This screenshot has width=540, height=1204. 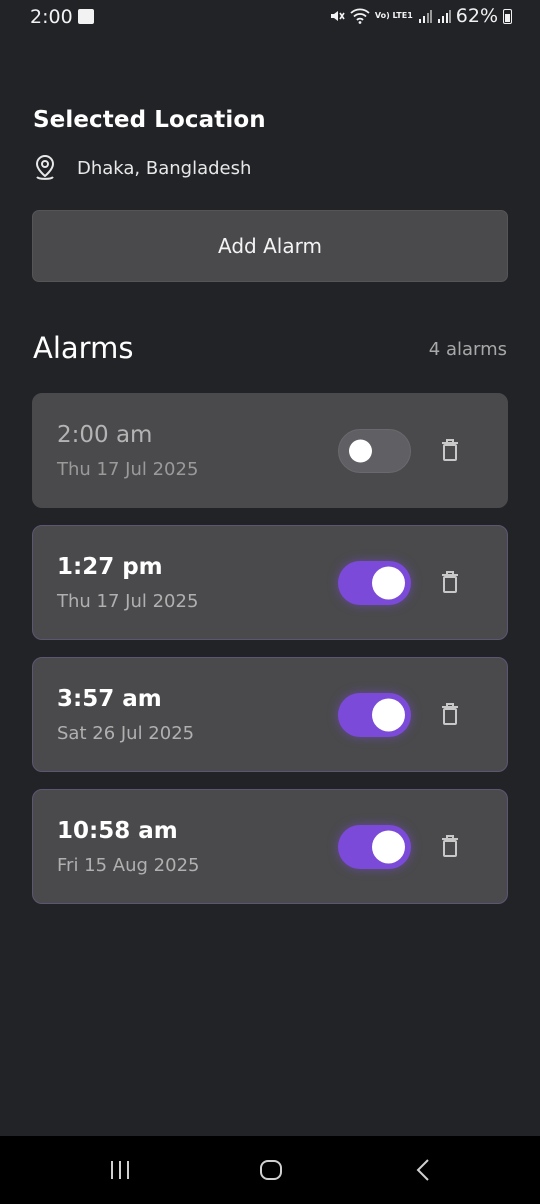 I want to click on gallery-notification-icon, so click(x=86, y=16).